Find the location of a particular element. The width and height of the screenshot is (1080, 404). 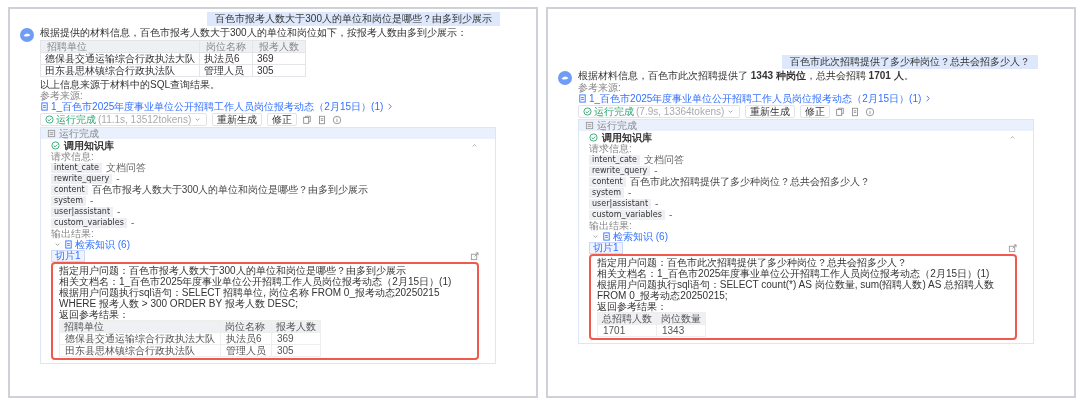

status-dropdown: 运行完成 (7.9s, 13364tokens) is located at coordinates (659, 111).